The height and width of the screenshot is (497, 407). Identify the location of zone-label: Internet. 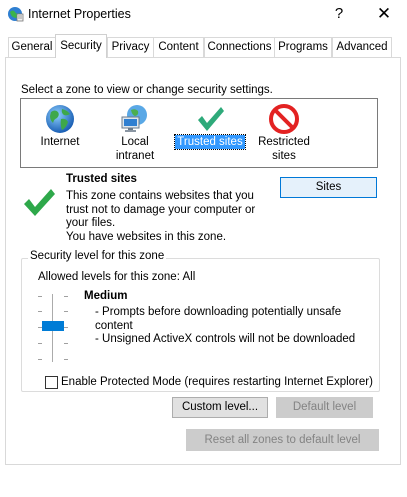
(60, 142).